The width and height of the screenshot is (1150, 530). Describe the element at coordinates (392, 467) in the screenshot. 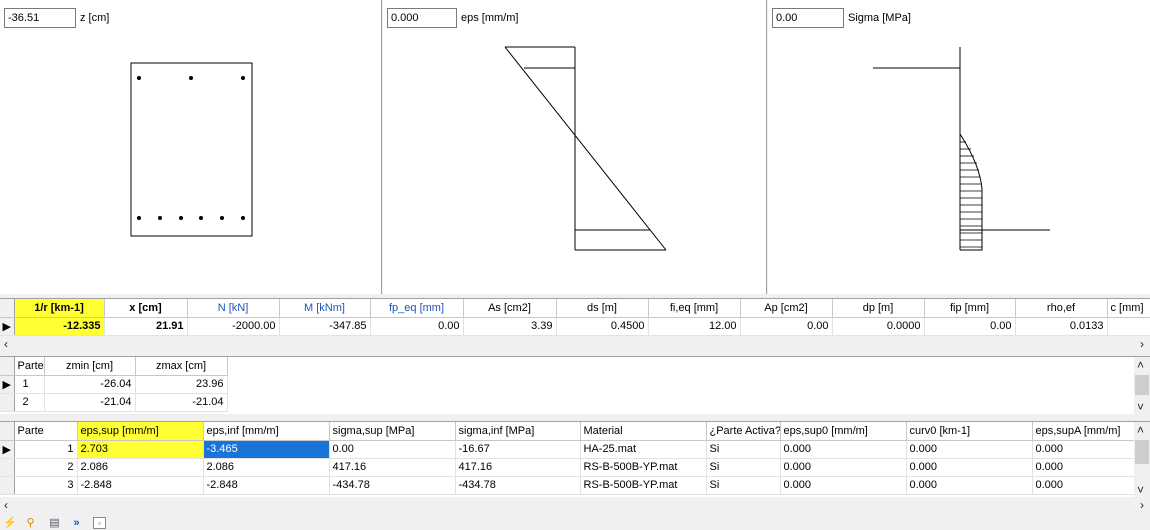

I see `sigma-sup-cell: 417.16` at that location.